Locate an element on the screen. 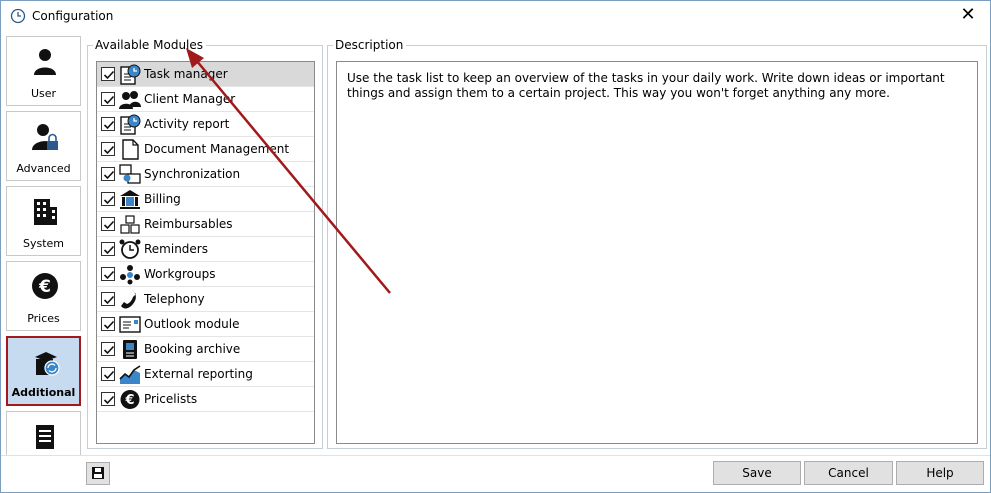 The image size is (991, 493). save-button-label: Save is located at coordinates (757, 473).